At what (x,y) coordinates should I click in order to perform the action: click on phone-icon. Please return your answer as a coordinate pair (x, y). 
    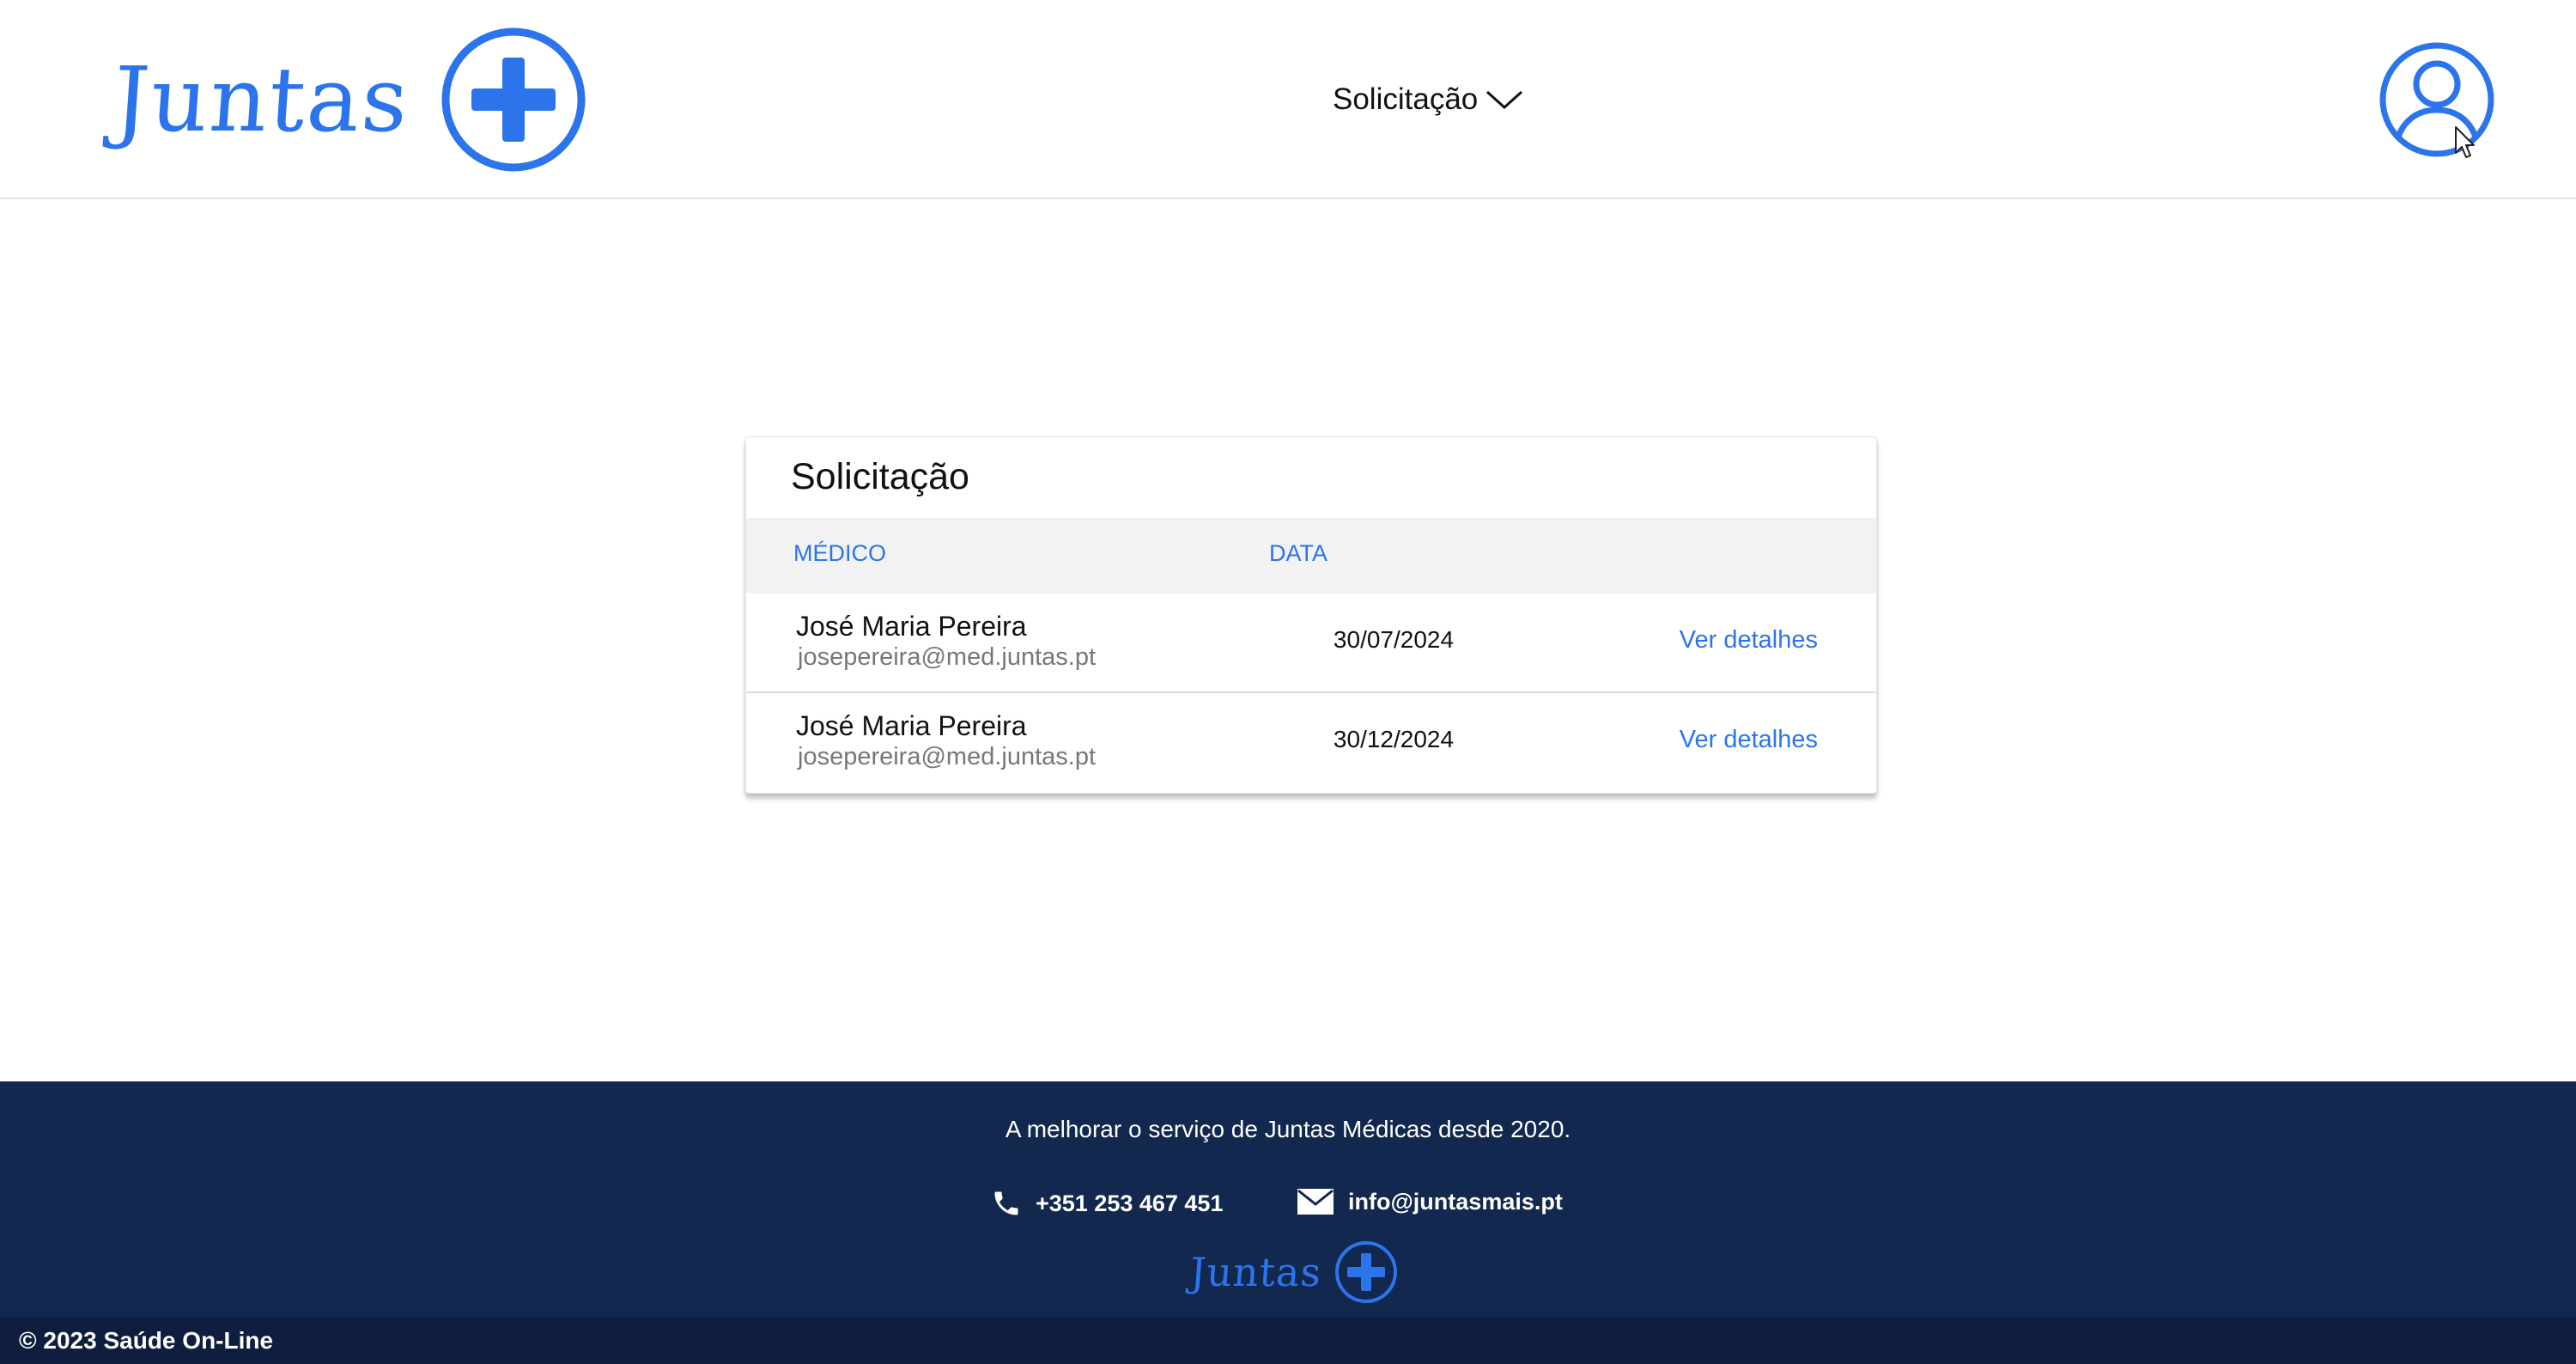
    Looking at the image, I should click on (1006, 1203).